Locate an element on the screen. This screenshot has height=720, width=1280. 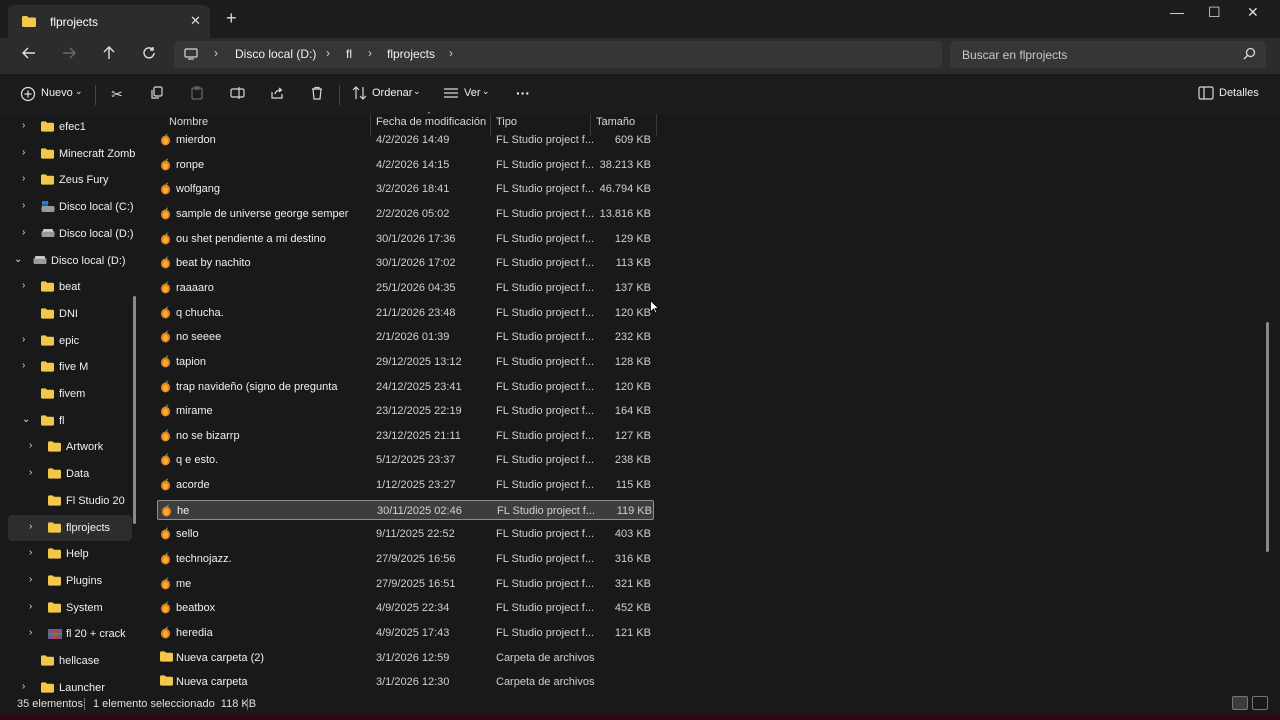
sidebar-item: › Zeus Fury is located at coordinates (70, 180).